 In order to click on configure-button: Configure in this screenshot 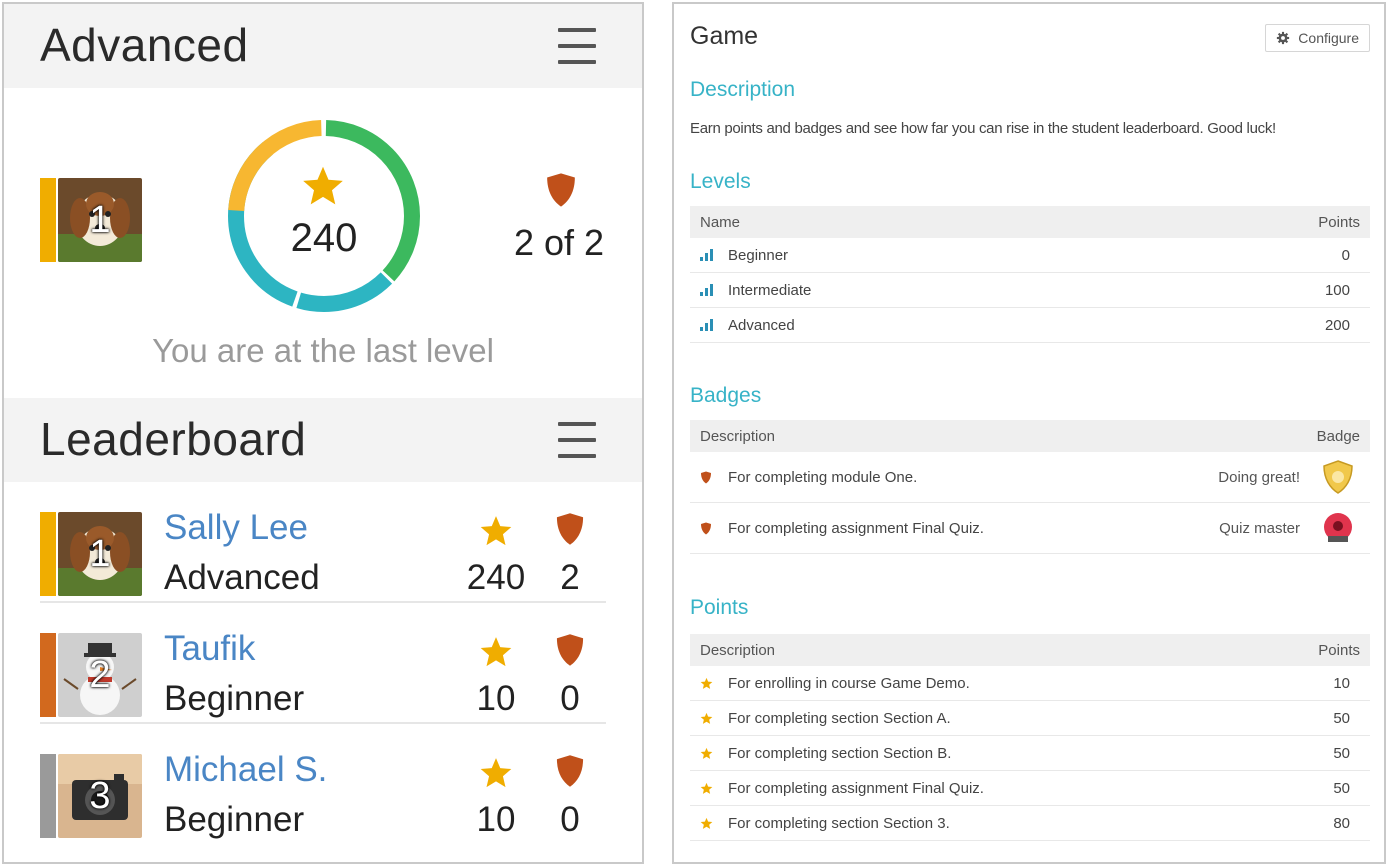, I will do `click(1317, 38)`.